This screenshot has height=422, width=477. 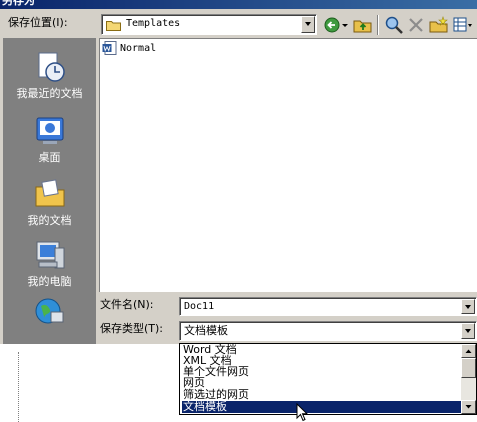 What do you see at coordinates (18, 387) in the screenshot?
I see `page-margin-guide` at bounding box center [18, 387].